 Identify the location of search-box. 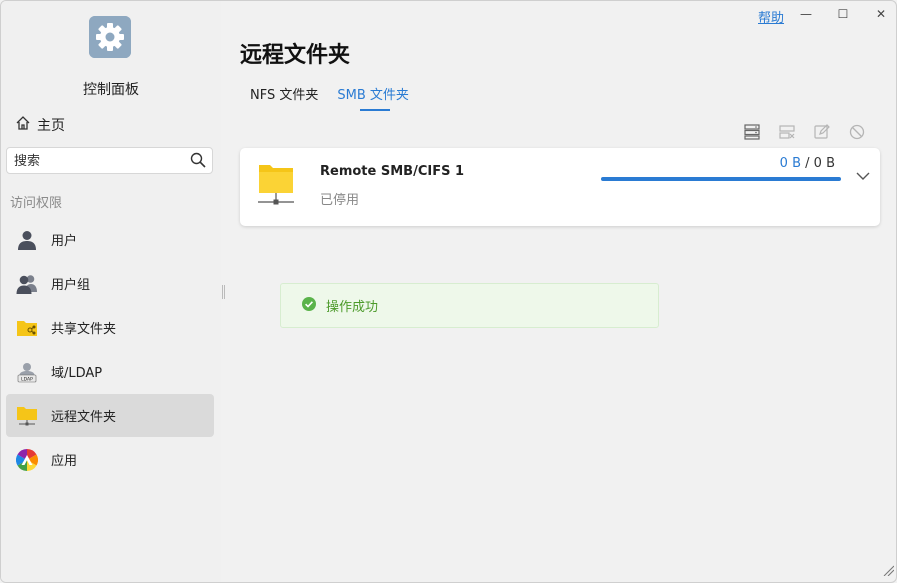
(109, 160).